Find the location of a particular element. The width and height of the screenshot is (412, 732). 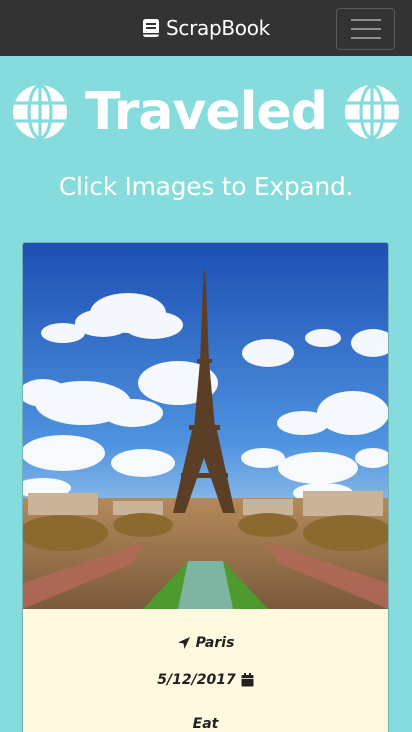

page-subtitle: Click Images to Expand. is located at coordinates (206, 186).